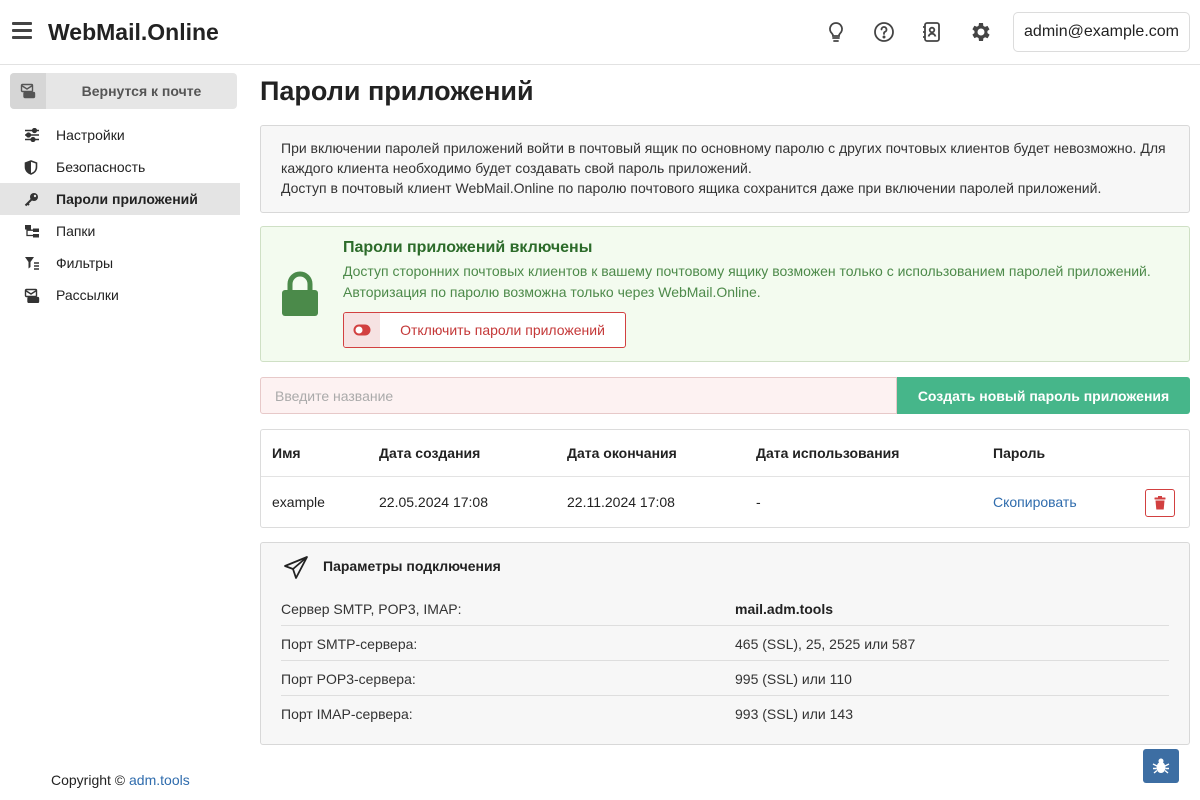 The width and height of the screenshot is (1200, 800). I want to click on app-header: WebMail.Online admin@example.com, so click(600, 32).